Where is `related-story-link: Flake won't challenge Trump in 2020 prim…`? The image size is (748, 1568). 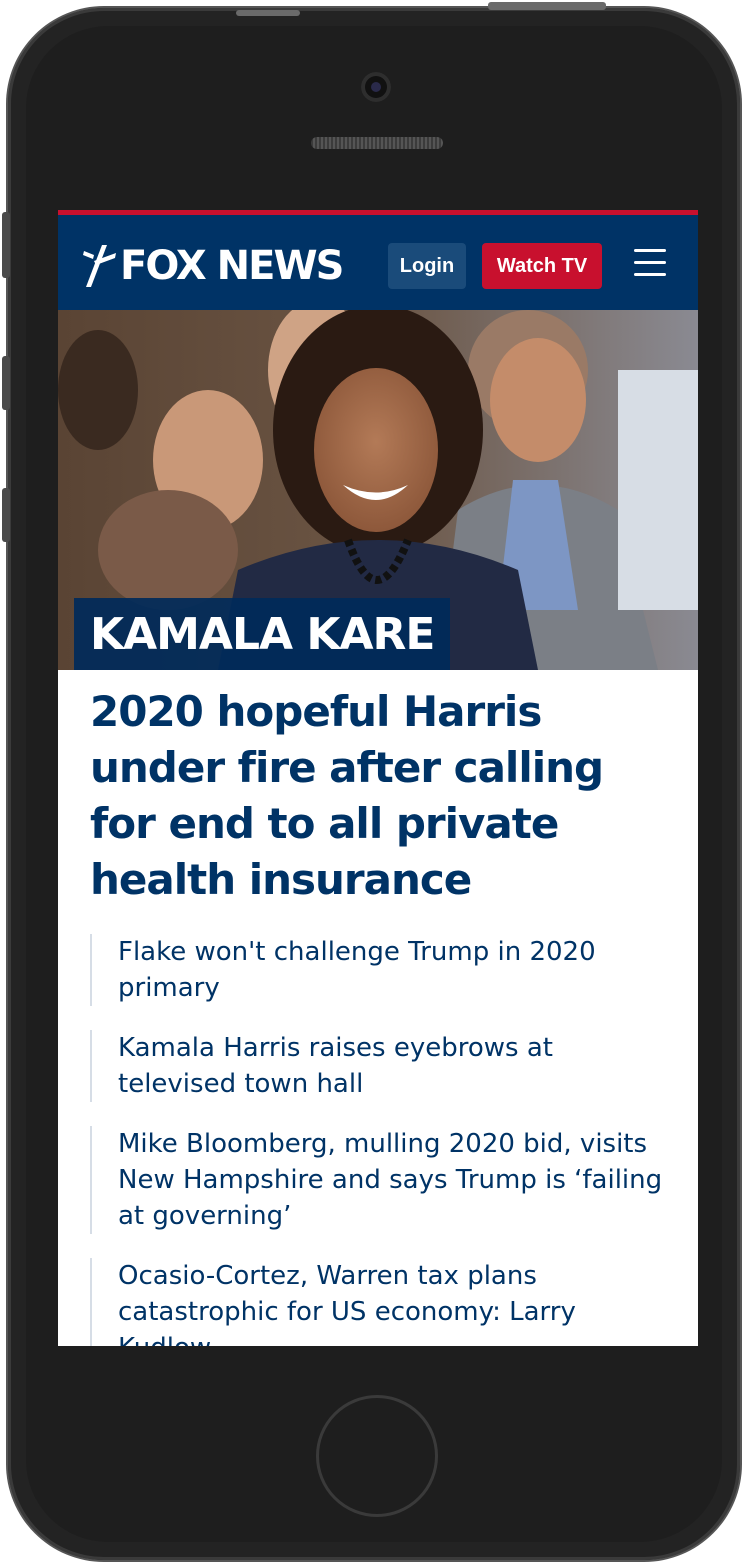
related-story-link: Flake won't challenge Trump in 2020 prim… is located at coordinates (378, 970).